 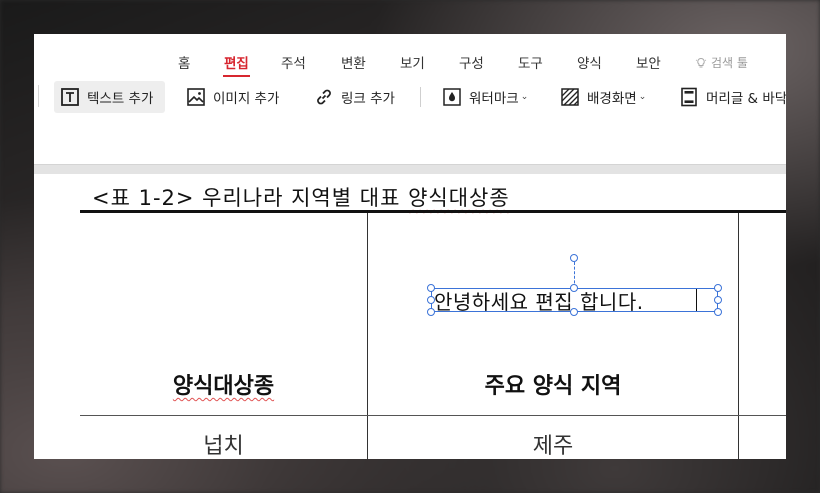 I want to click on add-link-label: 링크 추가, so click(x=368, y=99).